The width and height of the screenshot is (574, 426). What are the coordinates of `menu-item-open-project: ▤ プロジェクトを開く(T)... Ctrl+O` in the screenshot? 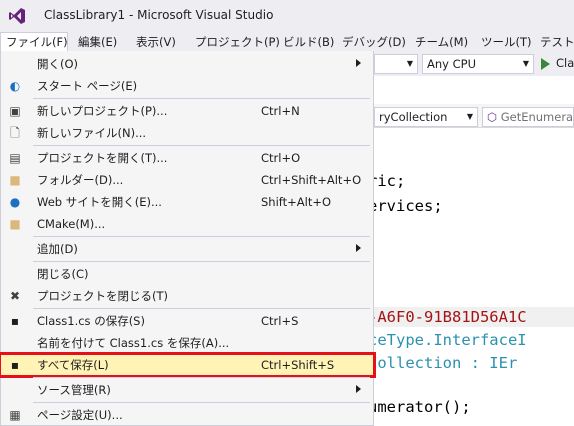 It's located at (187, 158).